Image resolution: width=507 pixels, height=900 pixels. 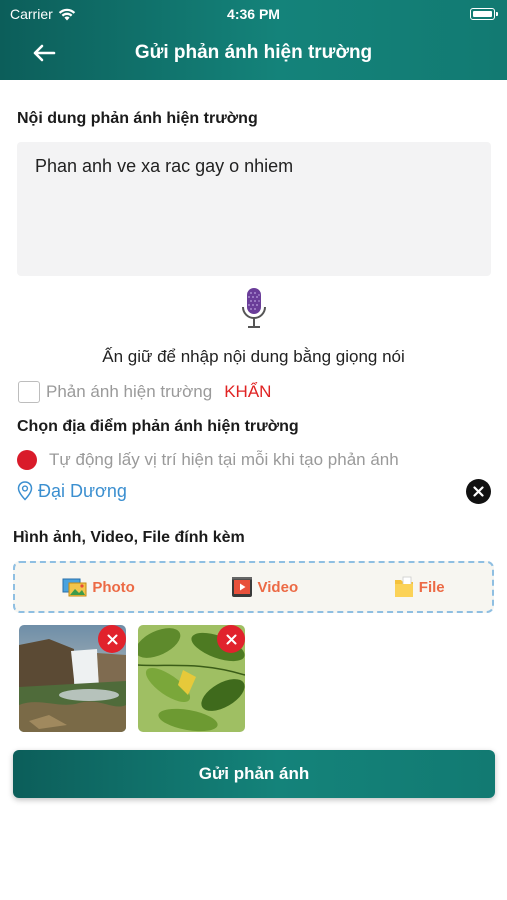 I want to click on app-header: Carrier 4:36 PM Gửi phản ánh hiện trường, so click(x=253, y=40).